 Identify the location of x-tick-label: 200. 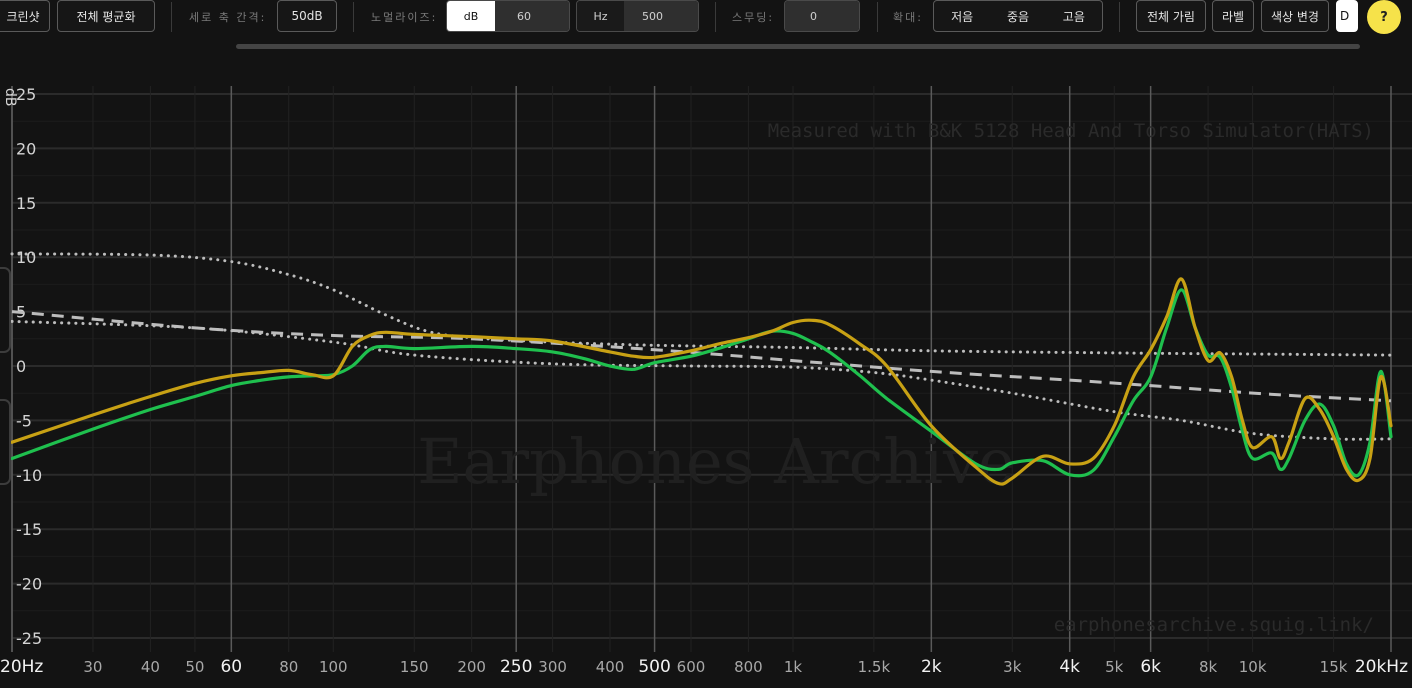
(471, 667).